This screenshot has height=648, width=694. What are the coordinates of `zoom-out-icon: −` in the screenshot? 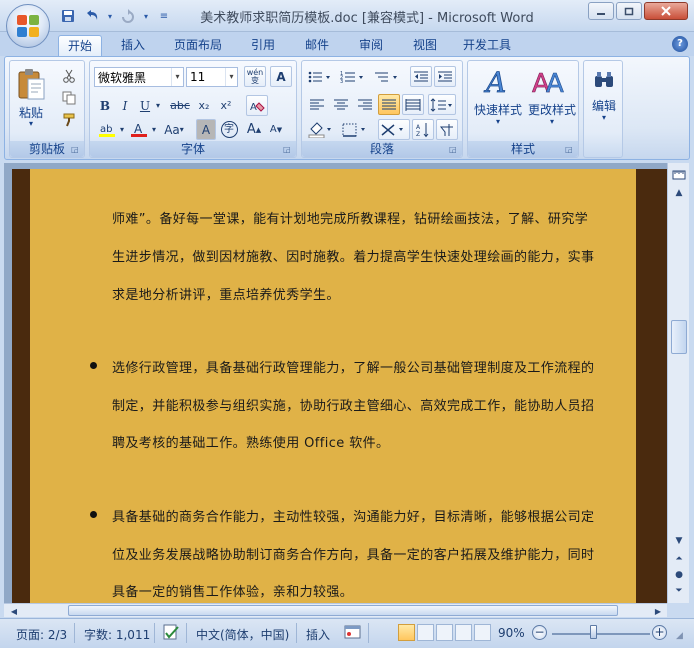 It's located at (539, 632).